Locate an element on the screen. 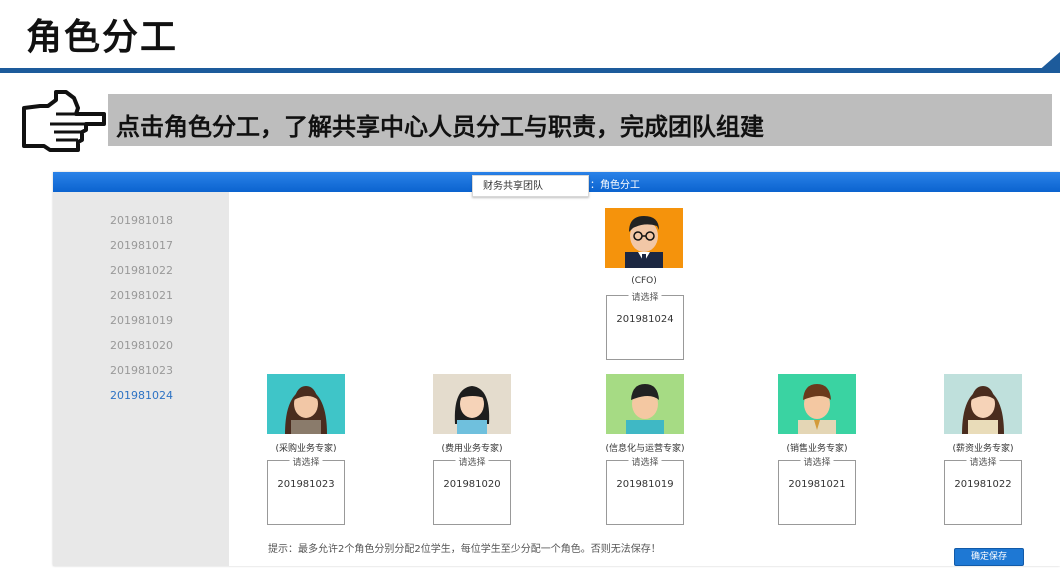  role-name: (费用业务专家) is located at coordinates (472, 449).